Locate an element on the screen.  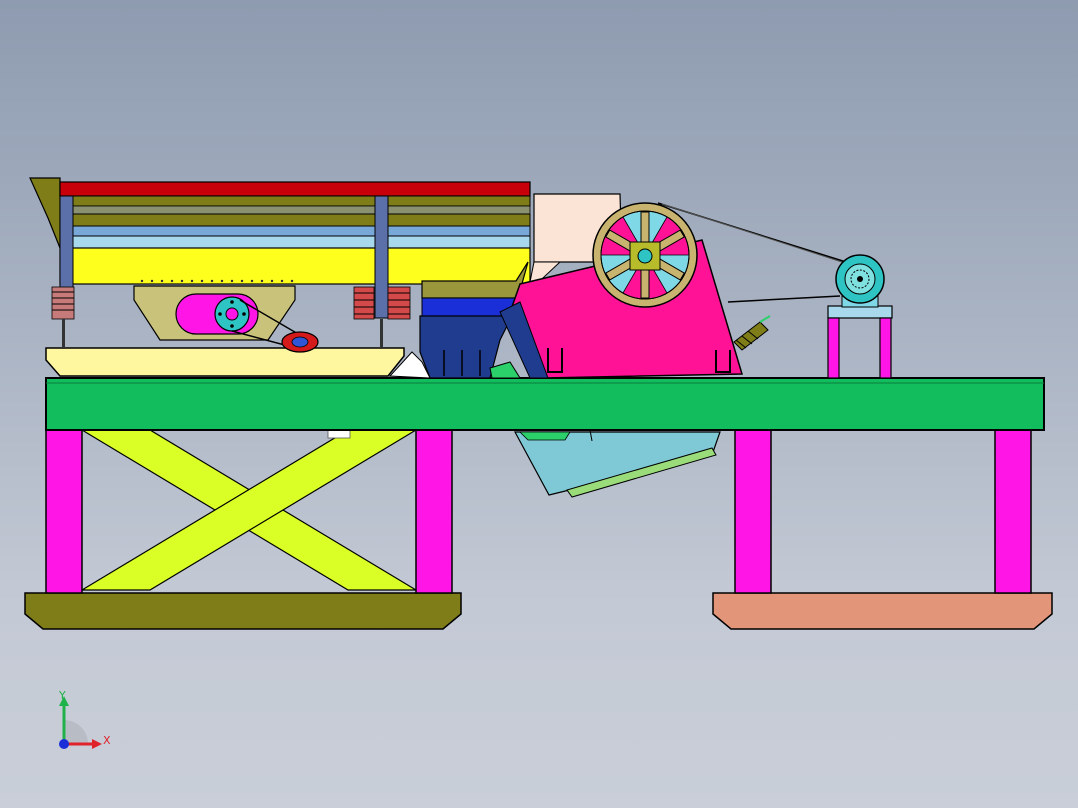
left-leg-inner is located at coordinates (434, 511).